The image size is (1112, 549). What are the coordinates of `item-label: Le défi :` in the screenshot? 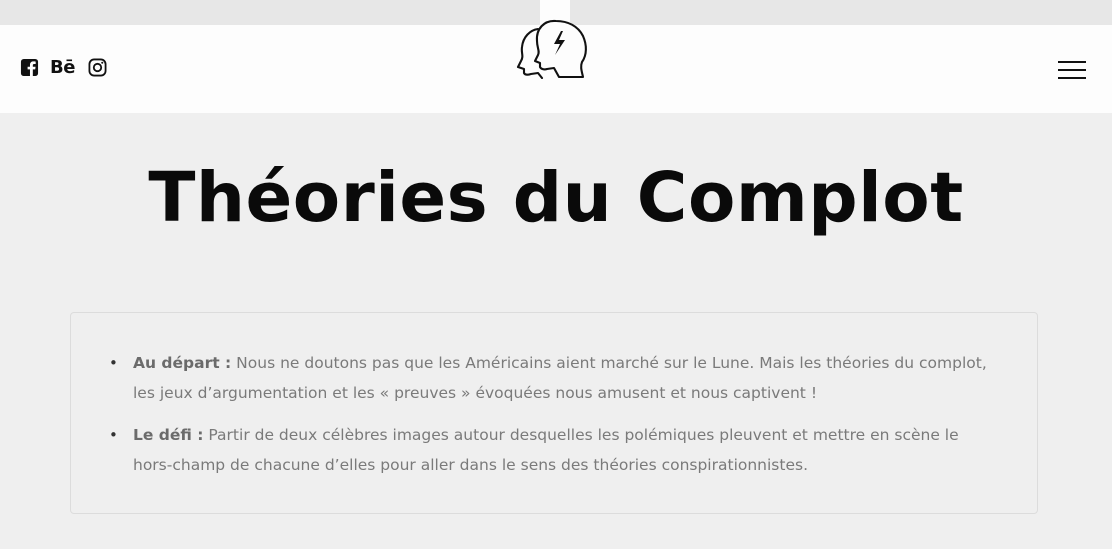 It's located at (168, 435).